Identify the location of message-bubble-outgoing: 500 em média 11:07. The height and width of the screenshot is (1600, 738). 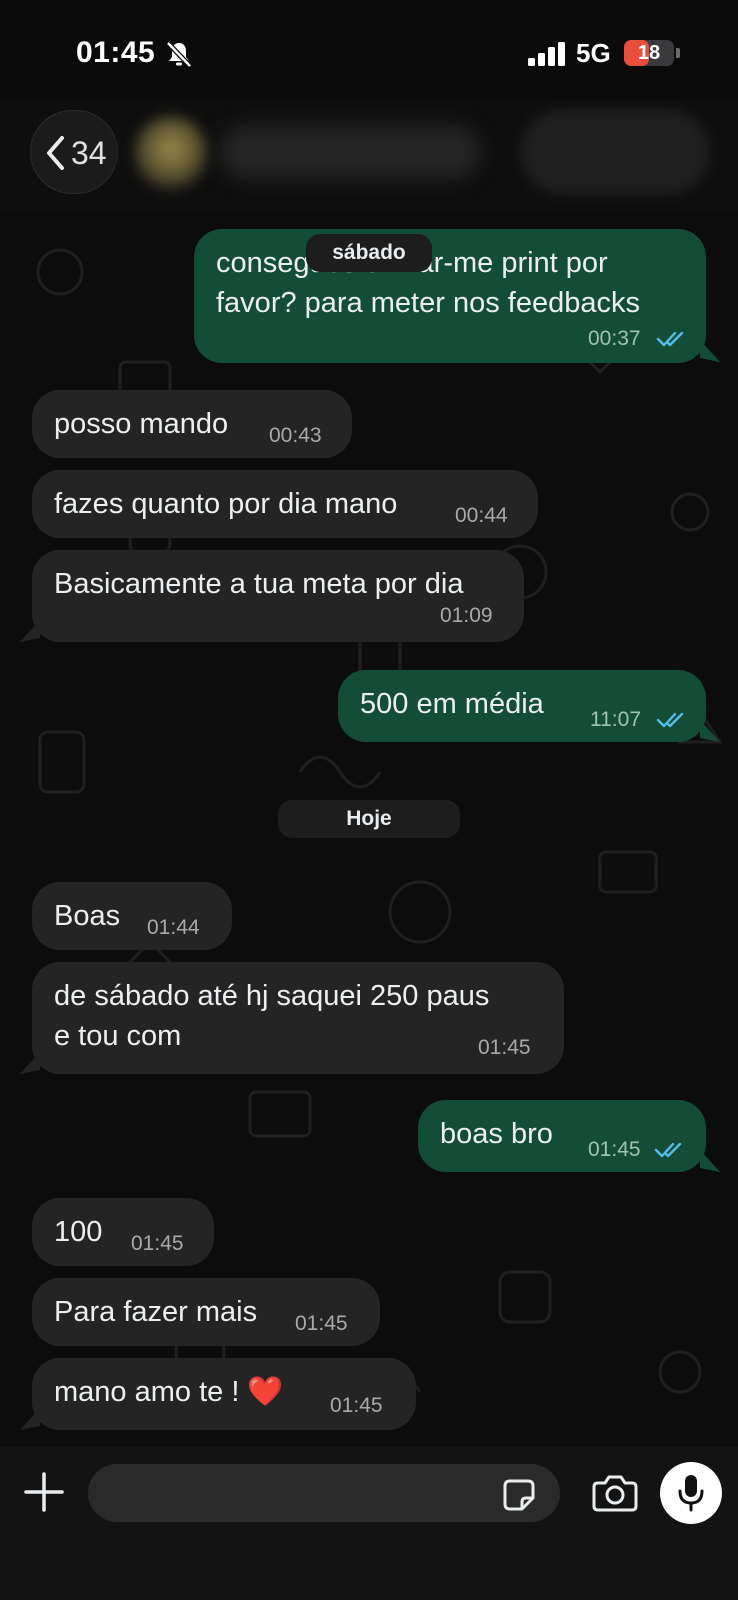
(522, 706).